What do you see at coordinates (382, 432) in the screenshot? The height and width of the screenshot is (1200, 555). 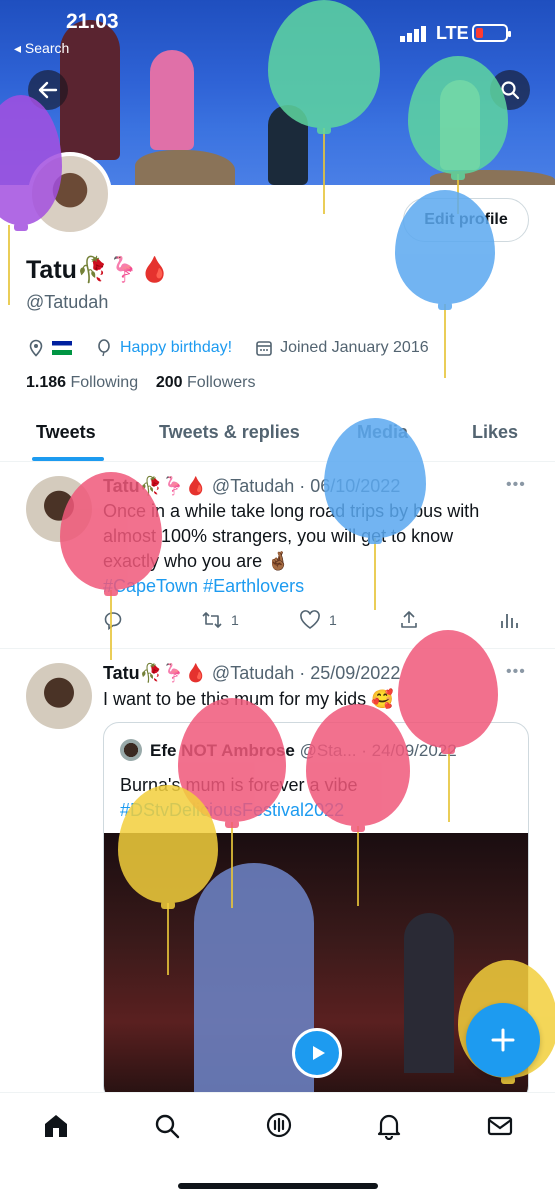 I see `tab-media: Media` at bounding box center [382, 432].